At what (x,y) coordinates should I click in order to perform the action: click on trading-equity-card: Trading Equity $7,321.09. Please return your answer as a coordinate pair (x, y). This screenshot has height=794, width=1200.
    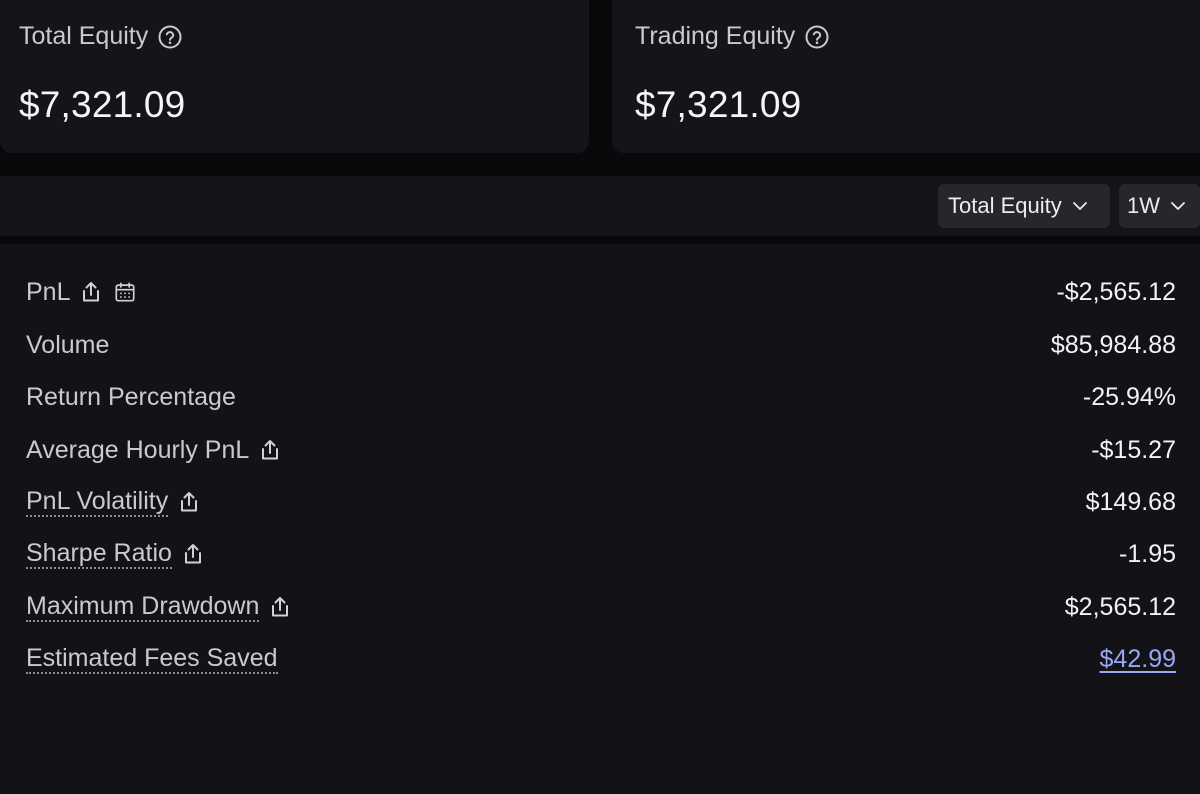
    Looking at the image, I should click on (906, 76).